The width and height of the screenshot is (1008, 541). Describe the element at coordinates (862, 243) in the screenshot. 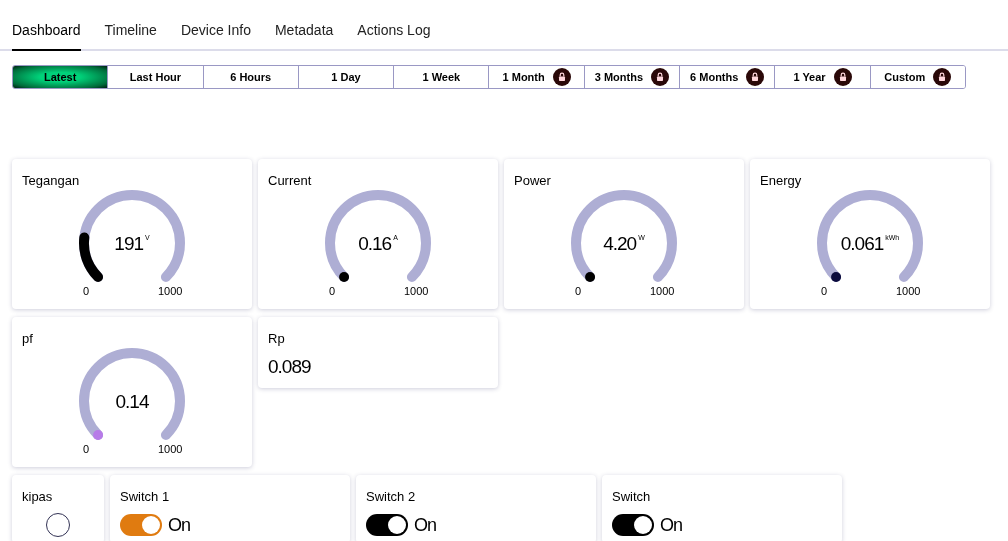

I see `gauge-value: 0.061` at that location.